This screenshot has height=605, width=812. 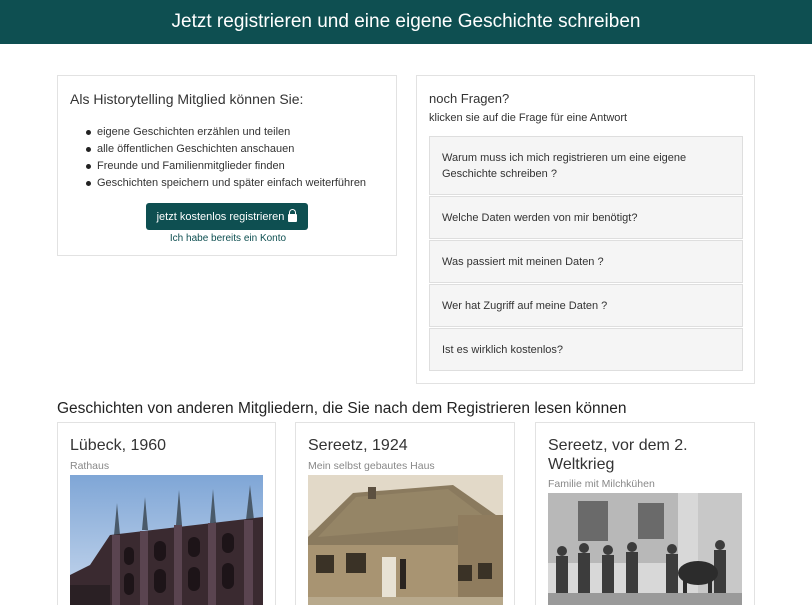 I want to click on list-item: alle öffentlichen Geschichten anschauen, so click(x=226, y=149).